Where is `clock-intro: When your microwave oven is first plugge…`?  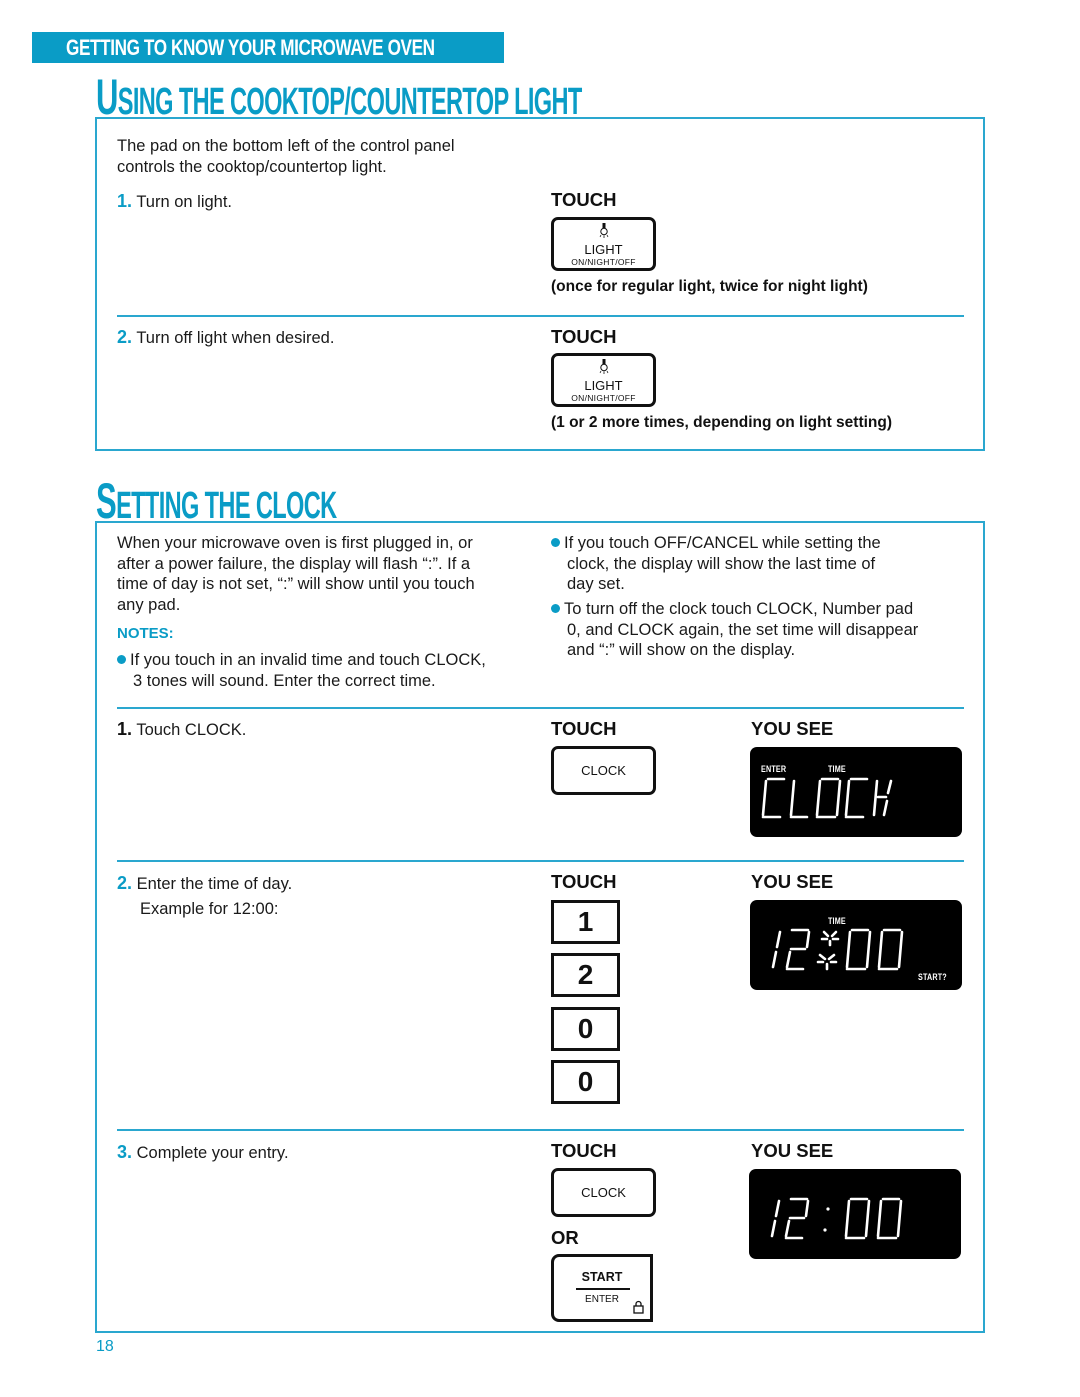 clock-intro: When your microwave oven is first plugge… is located at coordinates (296, 574).